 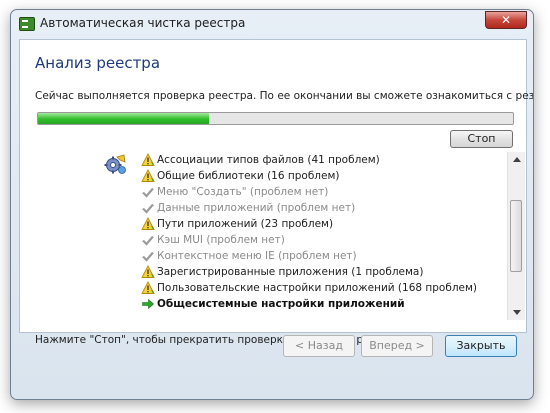 I want to click on results-scrollbar, so click(x=516, y=236).